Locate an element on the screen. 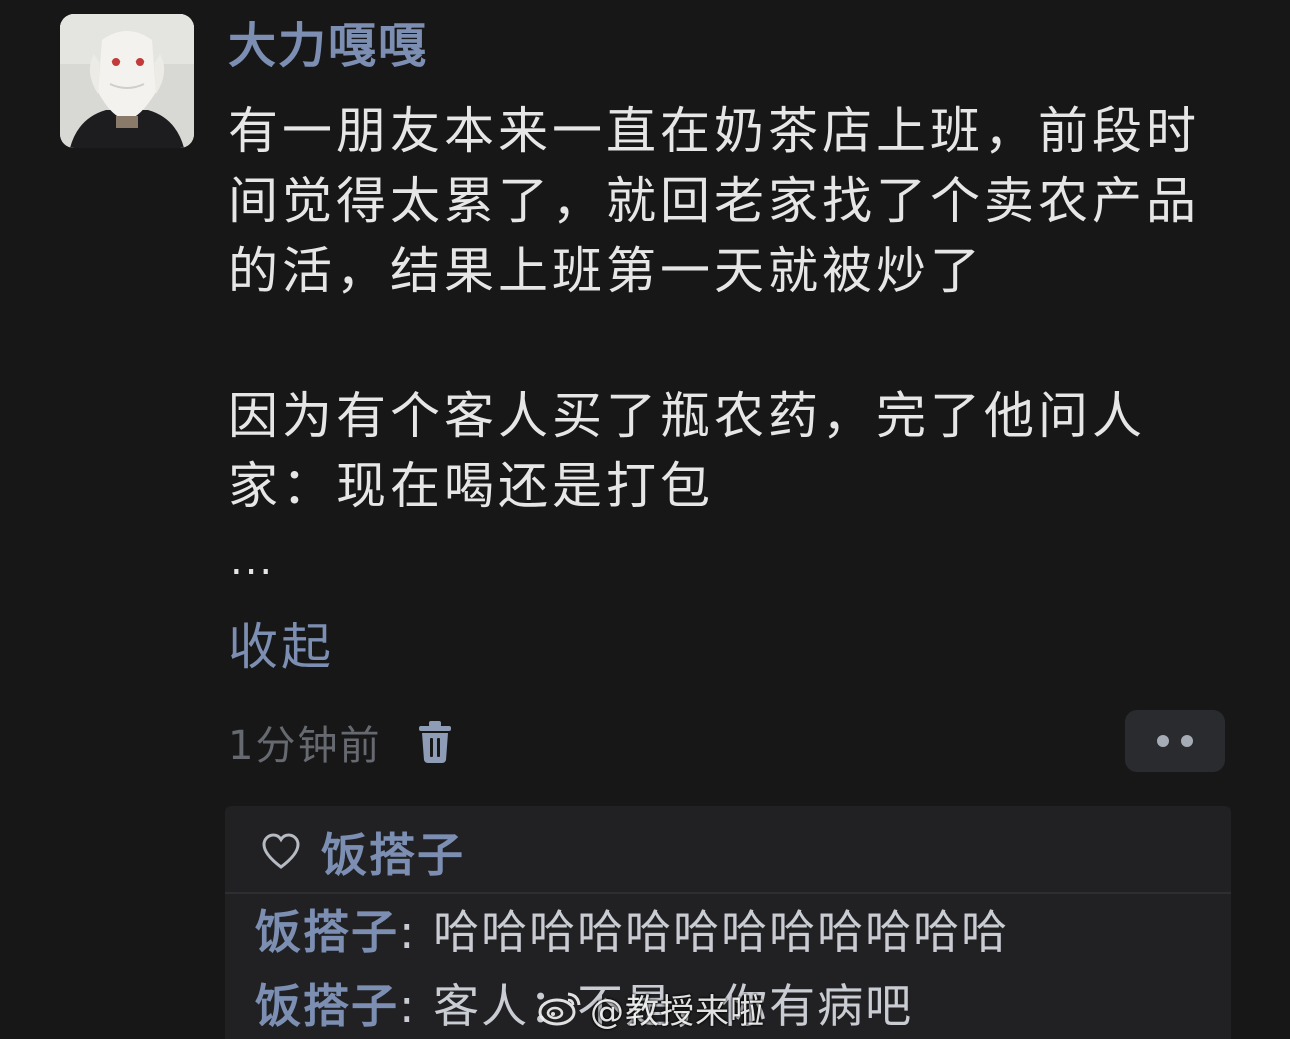  panel-divider is located at coordinates (728, 893).